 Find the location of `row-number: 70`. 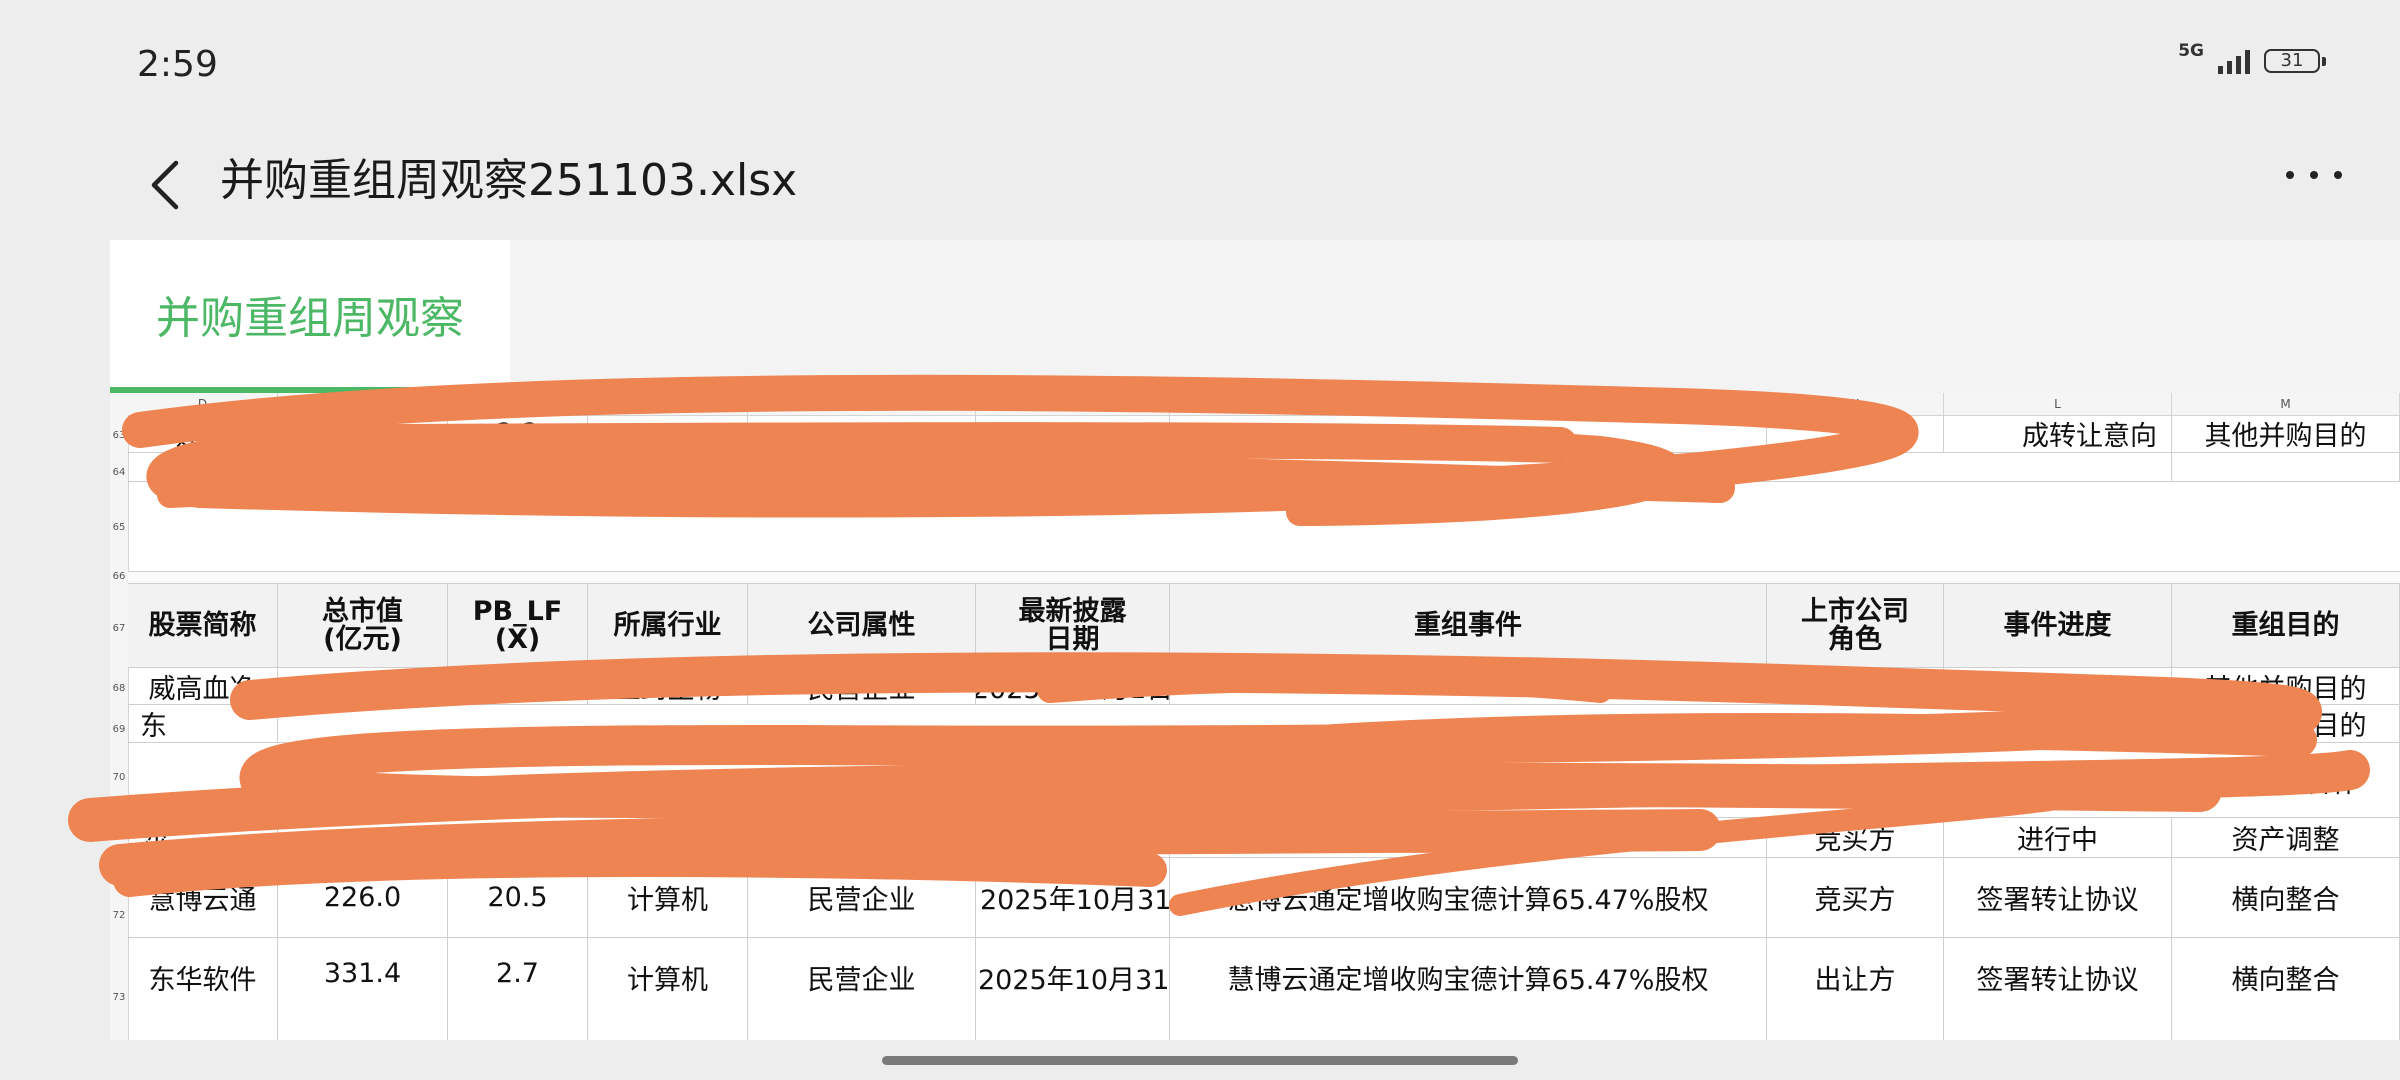

row-number: 70 is located at coordinates (119, 777).